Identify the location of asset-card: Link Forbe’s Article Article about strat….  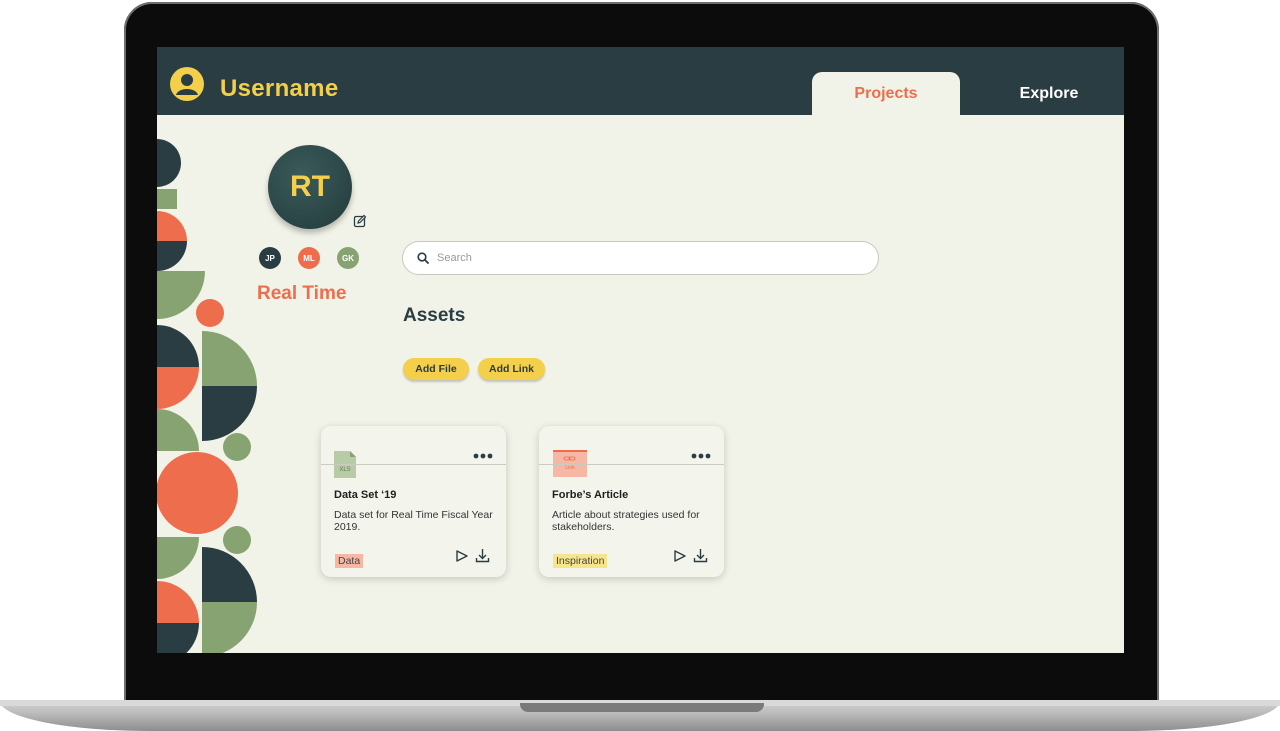
(631, 501).